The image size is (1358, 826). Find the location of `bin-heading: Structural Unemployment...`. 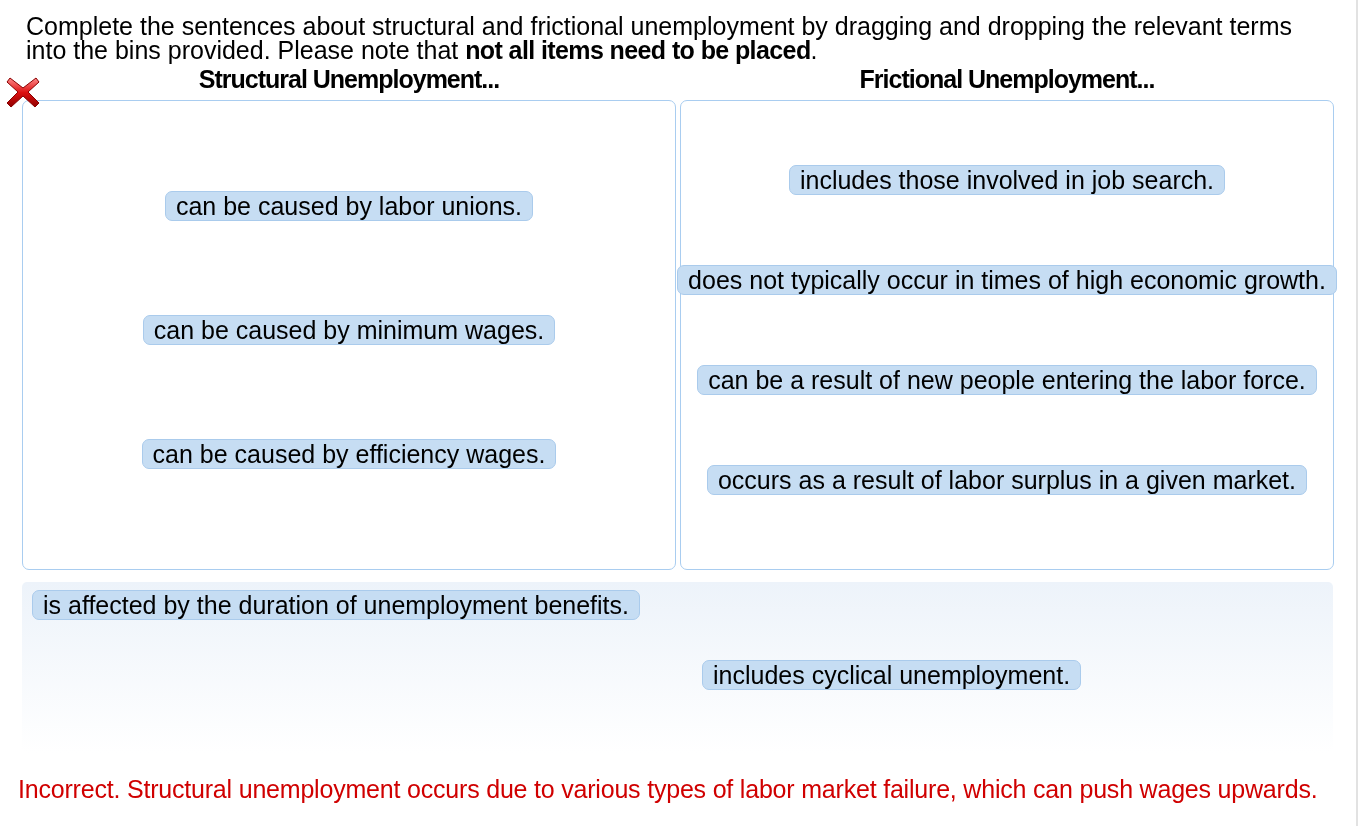

bin-heading: Structural Unemployment... is located at coordinates (349, 79).